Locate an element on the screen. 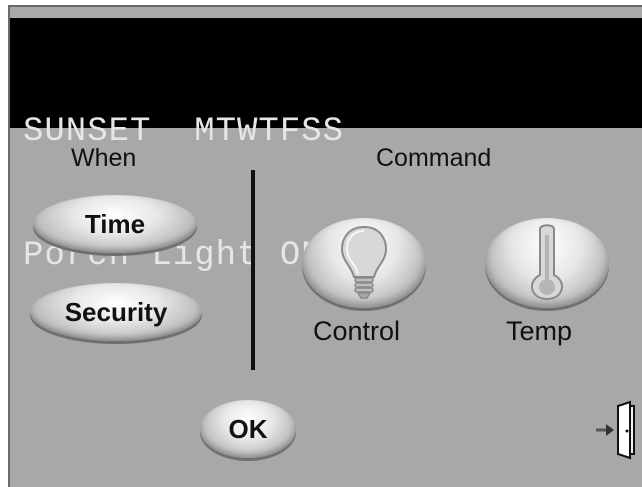 The height and width of the screenshot is (487, 642). security-button-label: Security is located at coordinates (116, 311).